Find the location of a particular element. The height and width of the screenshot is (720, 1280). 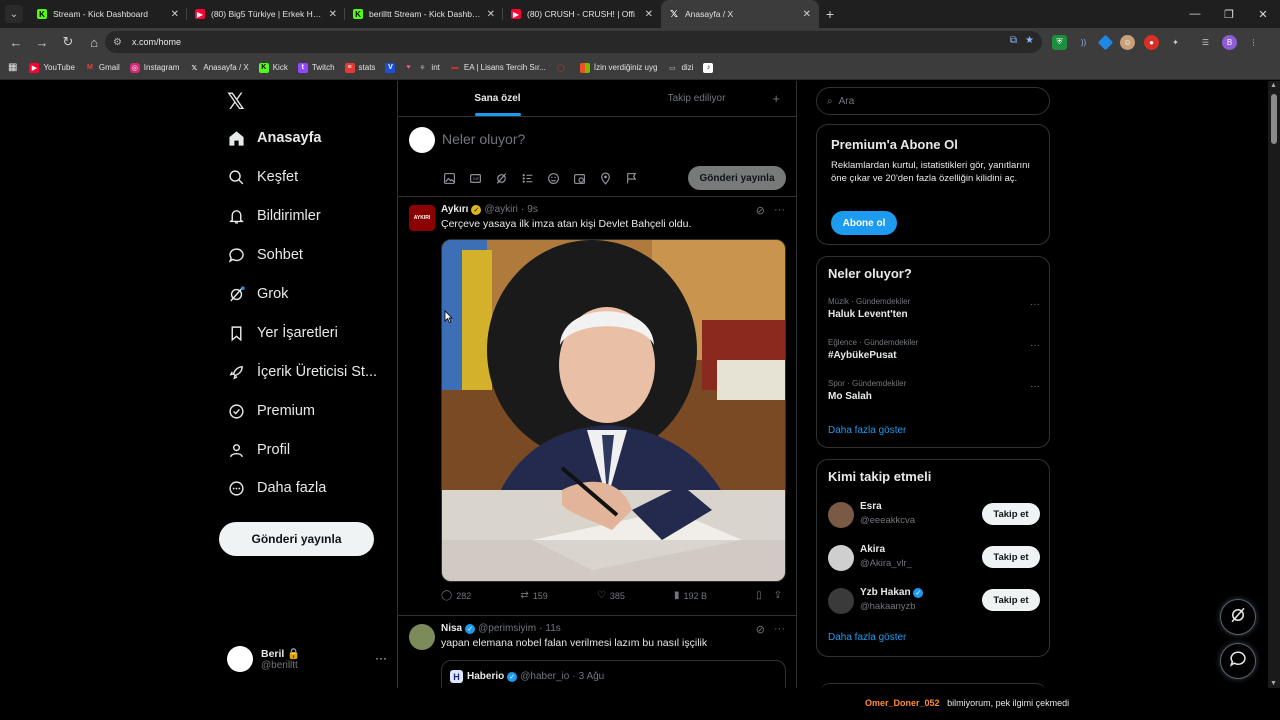

bookmark-star-icon: ★ is located at coordinates (1029, 40).